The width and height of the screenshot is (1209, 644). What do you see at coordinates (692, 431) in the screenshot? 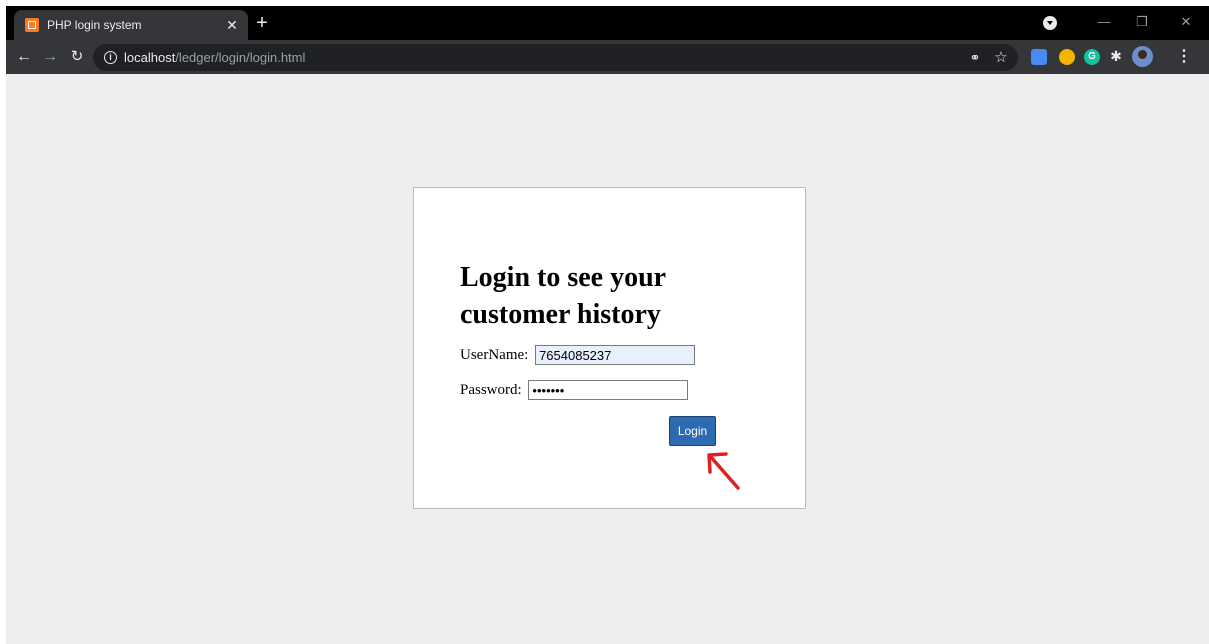
I see `login-button: Login` at bounding box center [692, 431].